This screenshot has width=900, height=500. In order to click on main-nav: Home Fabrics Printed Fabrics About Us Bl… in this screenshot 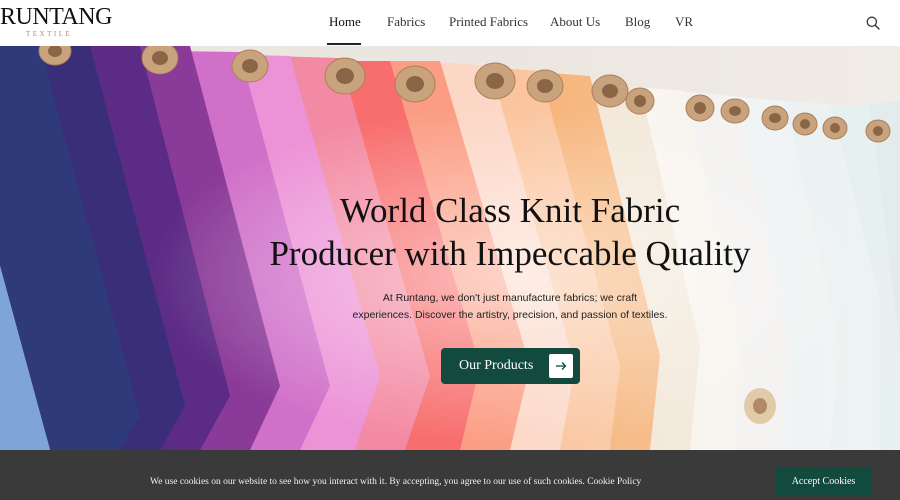, I will do `click(450, 23)`.